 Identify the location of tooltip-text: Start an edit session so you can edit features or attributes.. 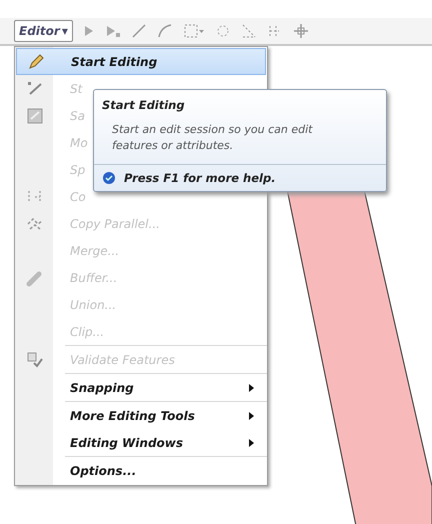
(213, 138).